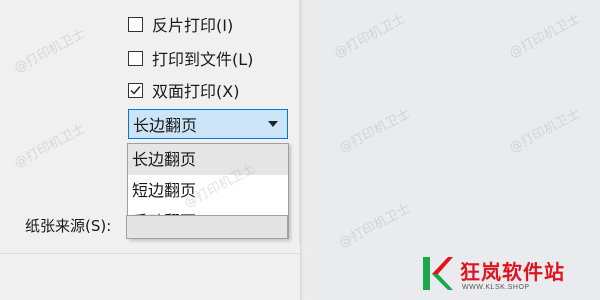 This screenshot has height=300, width=600. I want to click on duplex-mode-select: 长边翻页, so click(208, 124).